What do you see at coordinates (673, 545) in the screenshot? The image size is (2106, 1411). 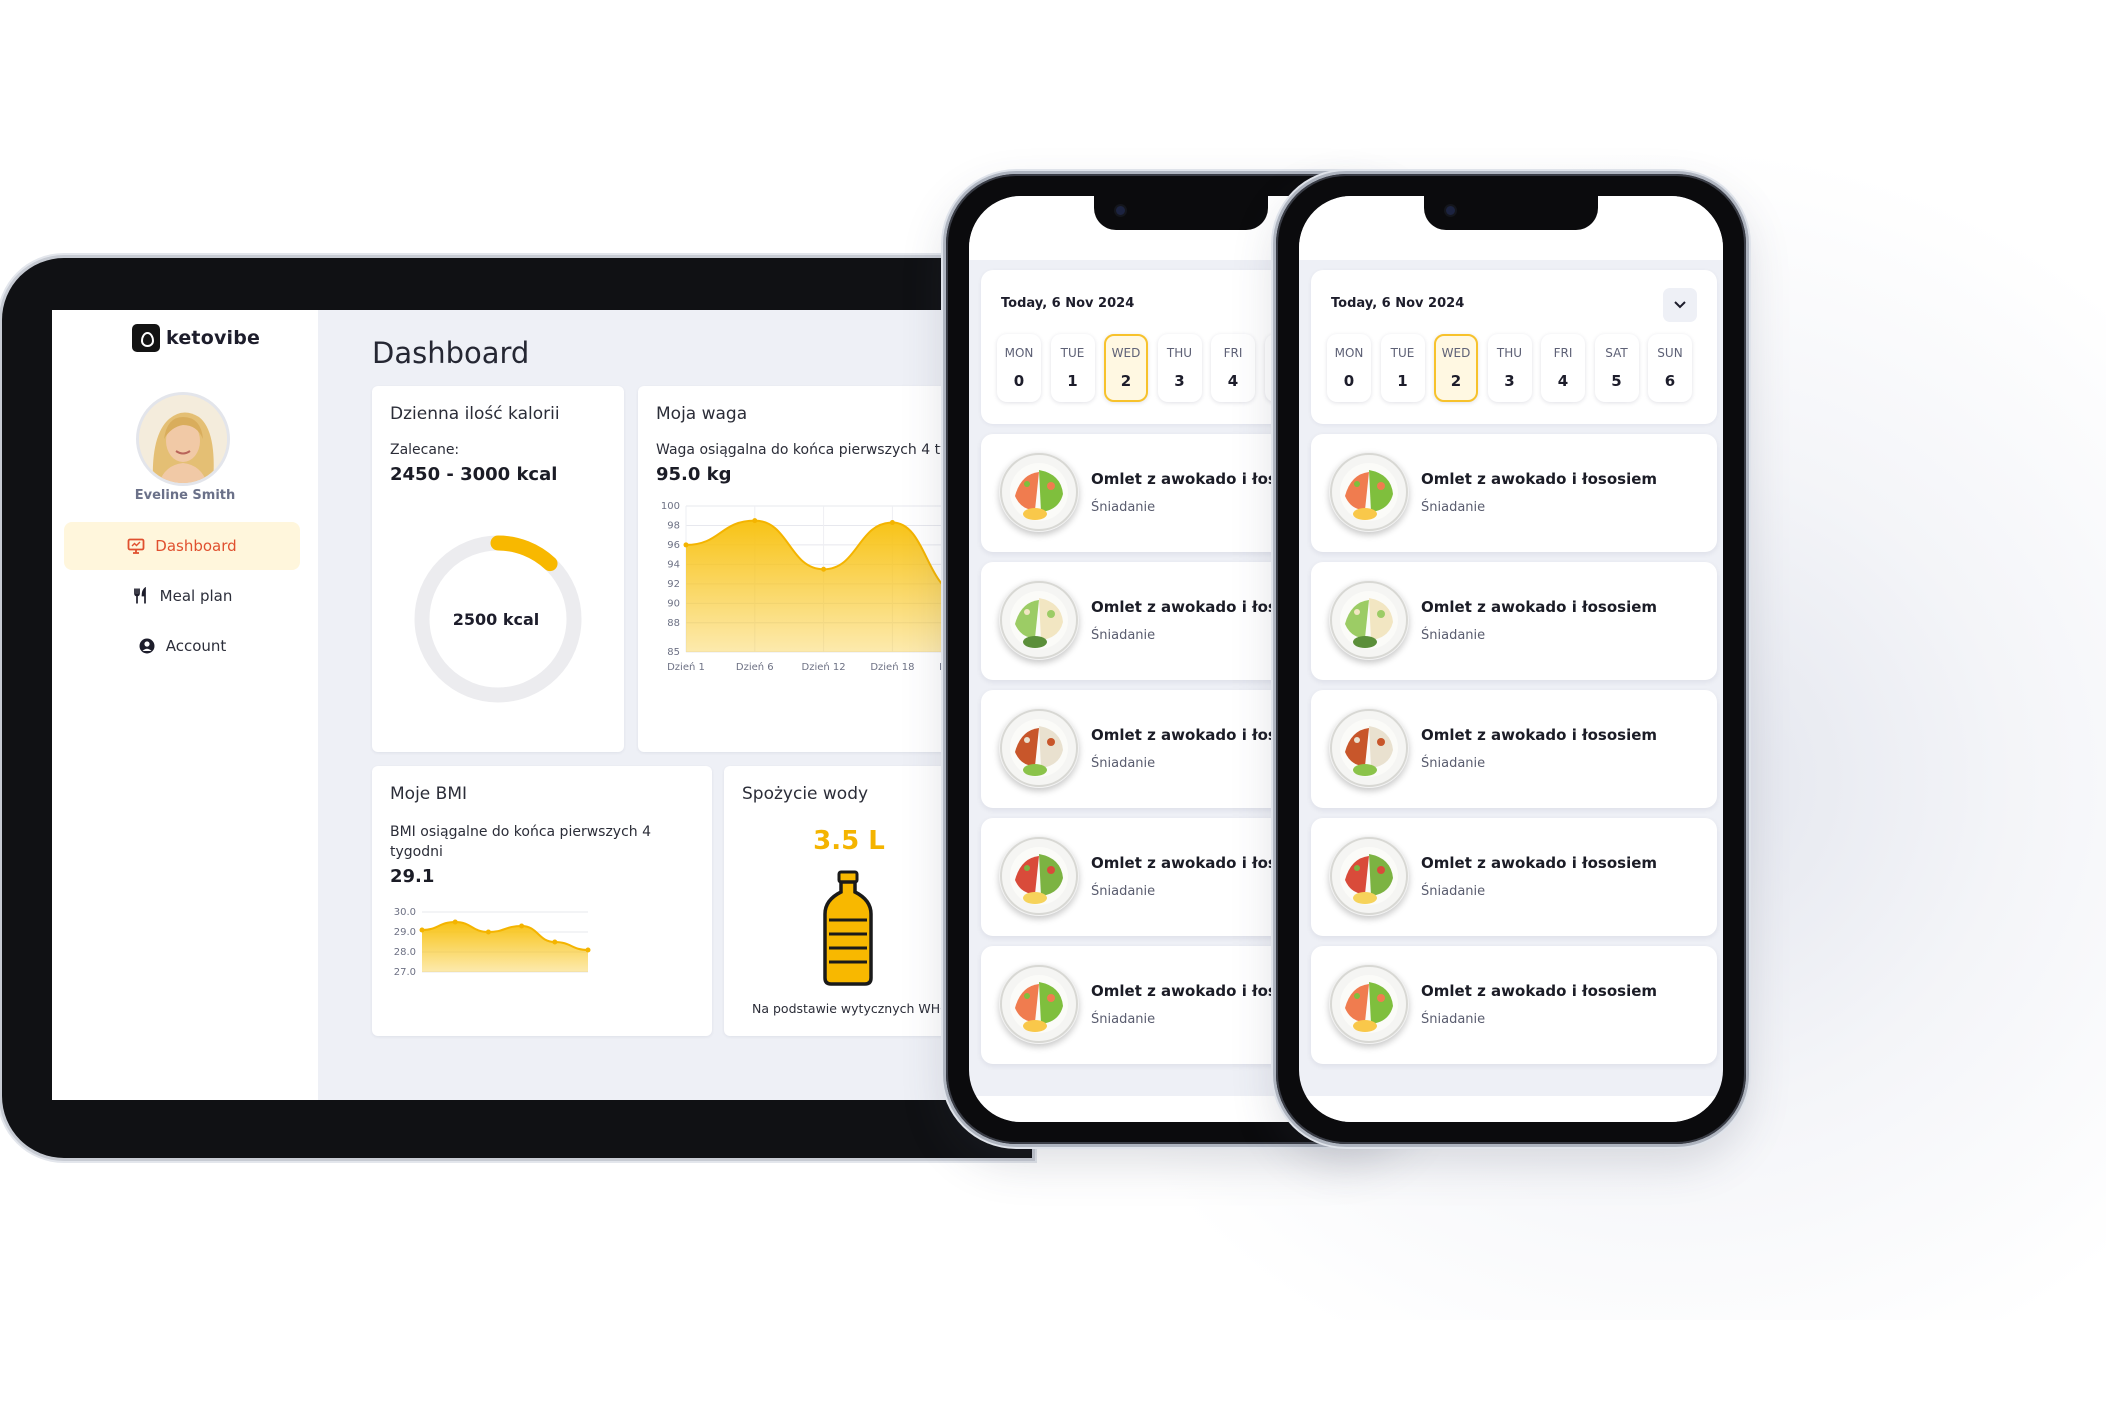 I see `y-tick-label: 96` at bounding box center [673, 545].